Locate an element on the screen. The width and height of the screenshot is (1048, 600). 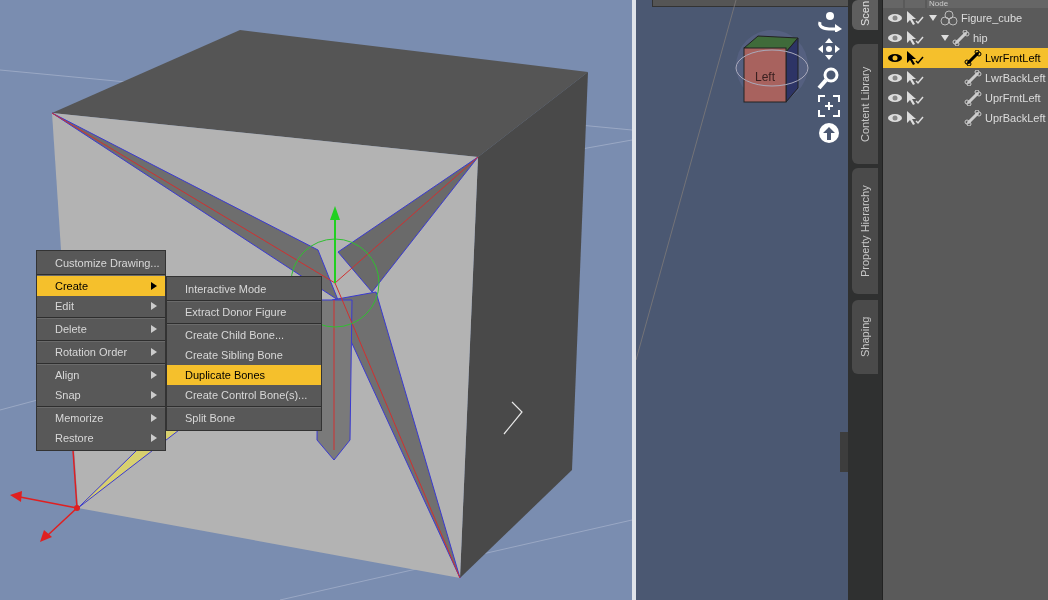
figure-icon is located at coordinates (949, 18).